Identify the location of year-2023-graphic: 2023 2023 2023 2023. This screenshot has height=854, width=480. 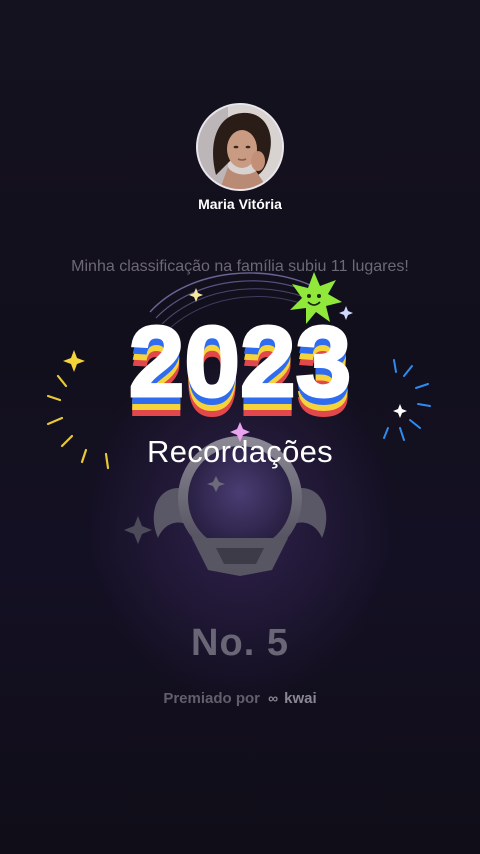
(240, 372).